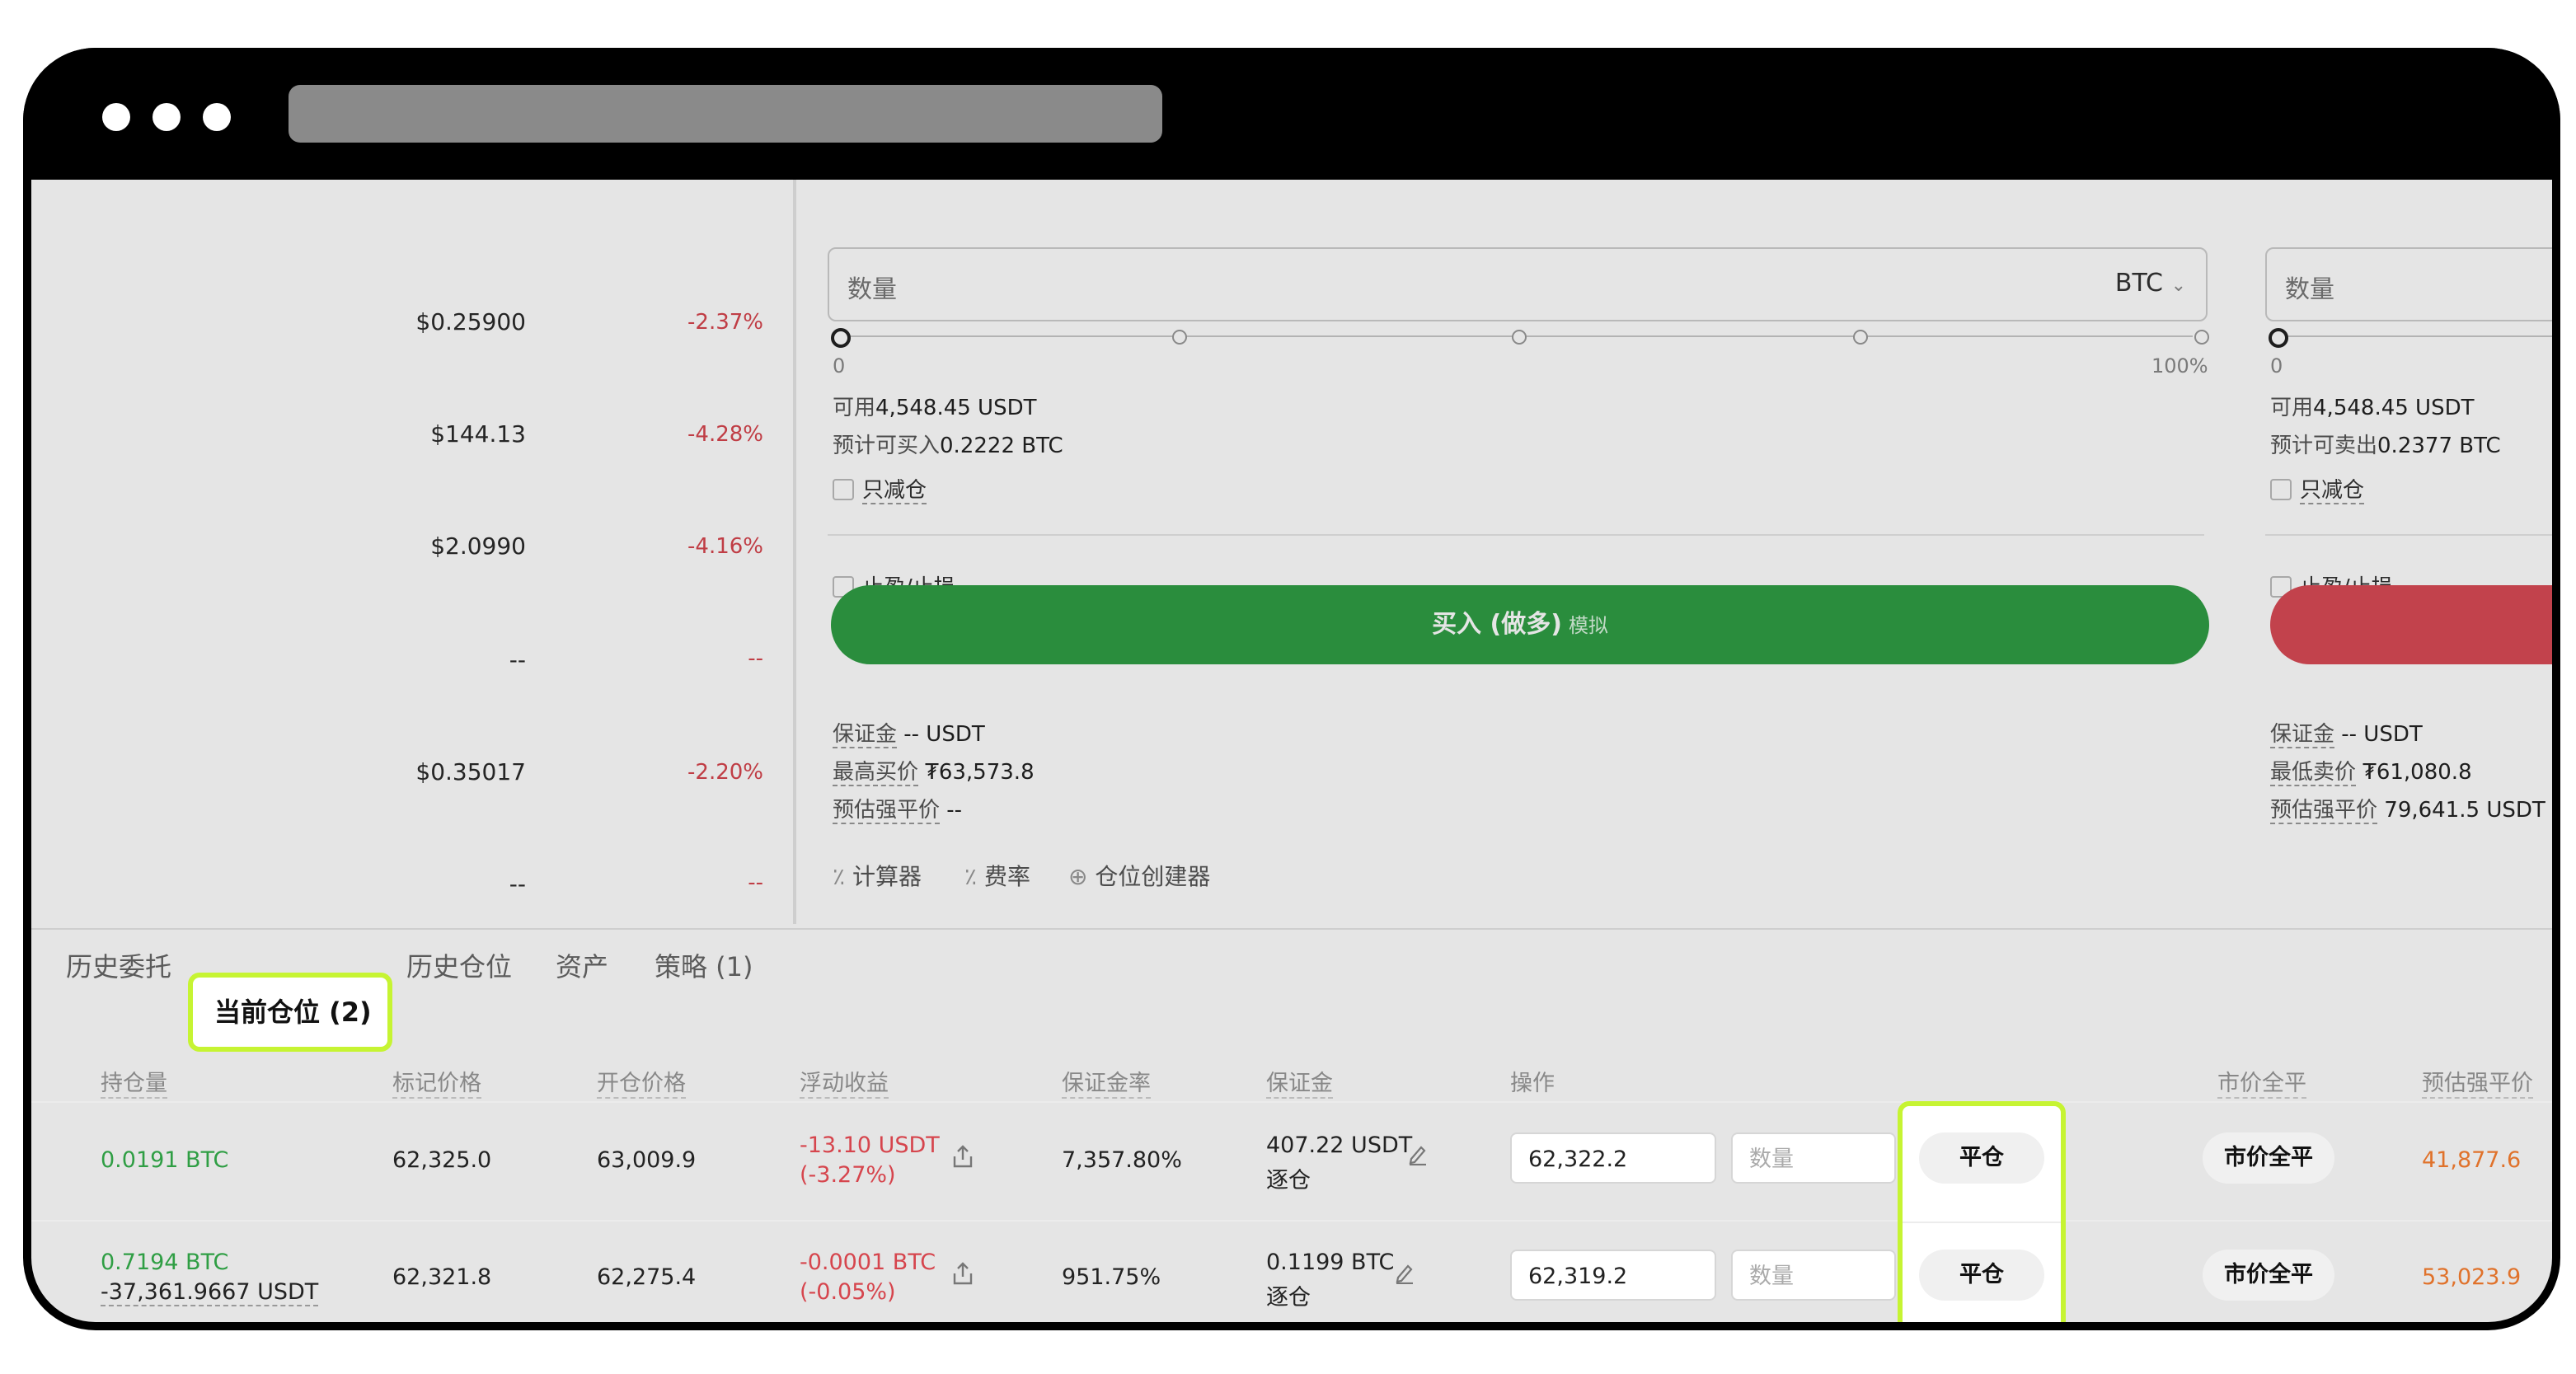  I want to click on margin-ratio: 7,357.80%, so click(1122, 1160).